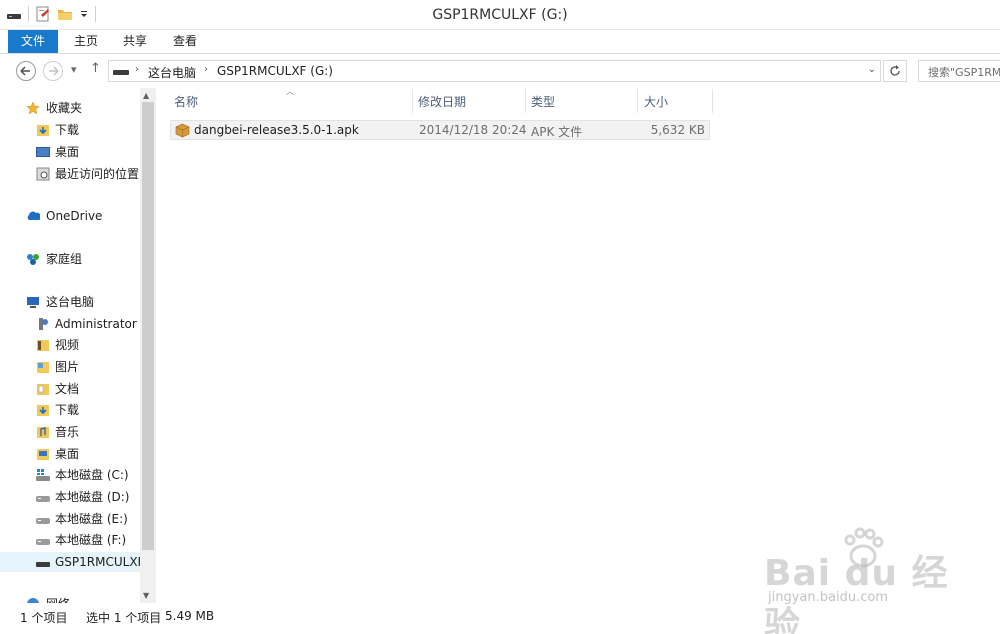  Describe the element at coordinates (43, 432) in the screenshot. I see `music-folder-icon` at that location.